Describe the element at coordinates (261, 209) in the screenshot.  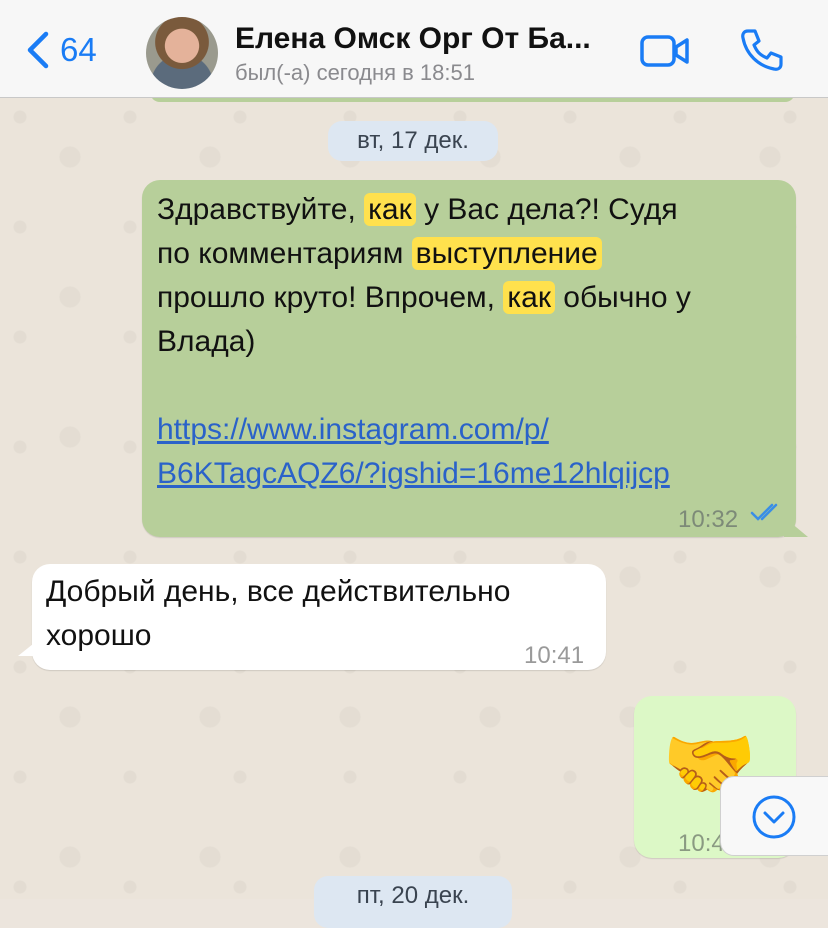
I see `text-fragment: Здравствуйте,` at that location.